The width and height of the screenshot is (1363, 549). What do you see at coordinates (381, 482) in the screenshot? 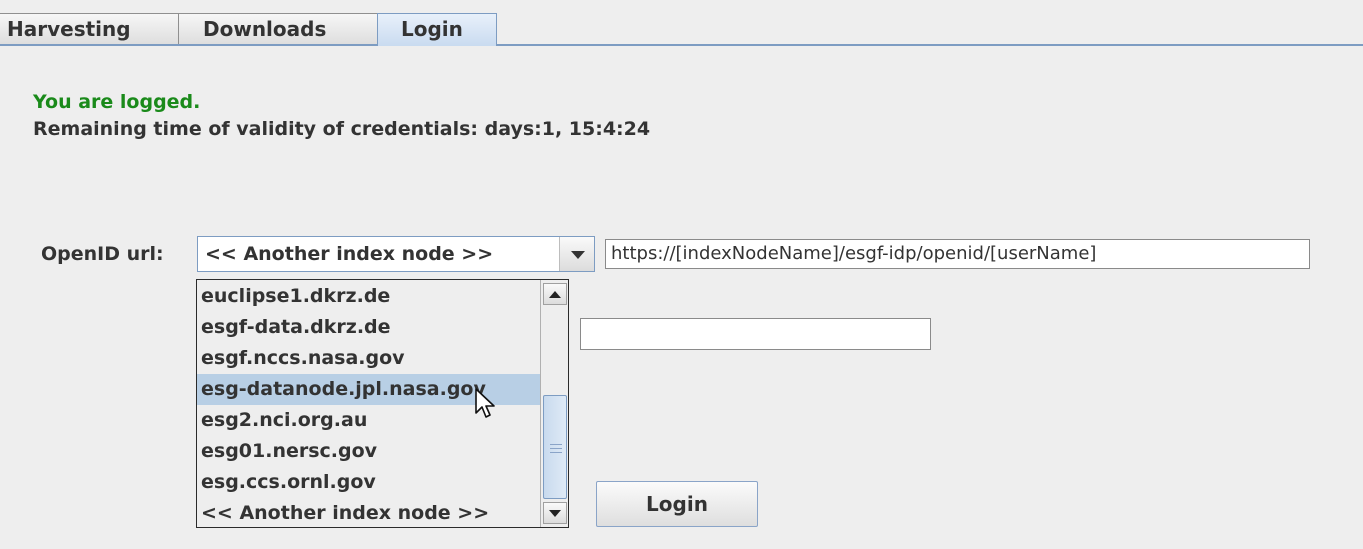
I see `dropdown-option: esg.ccs.ornl.gov` at bounding box center [381, 482].